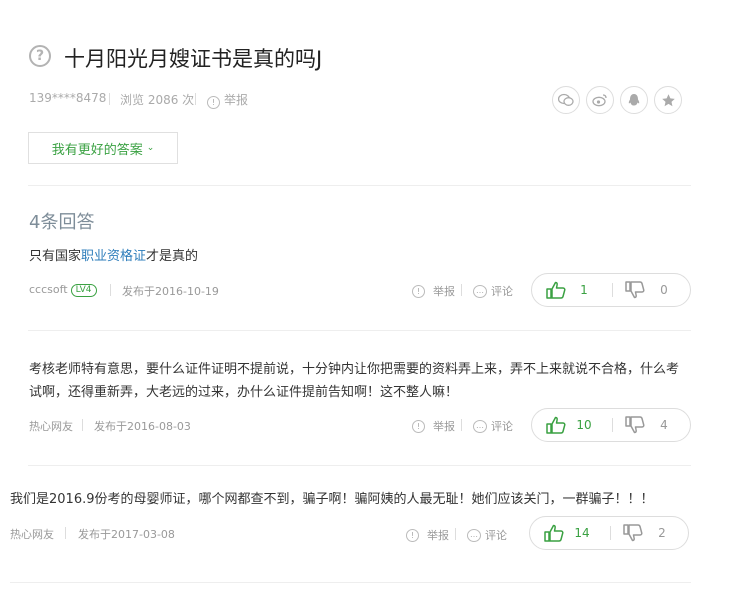  Describe the element at coordinates (172, 256) in the screenshot. I see `answer-text-part: 才是真的` at that location.